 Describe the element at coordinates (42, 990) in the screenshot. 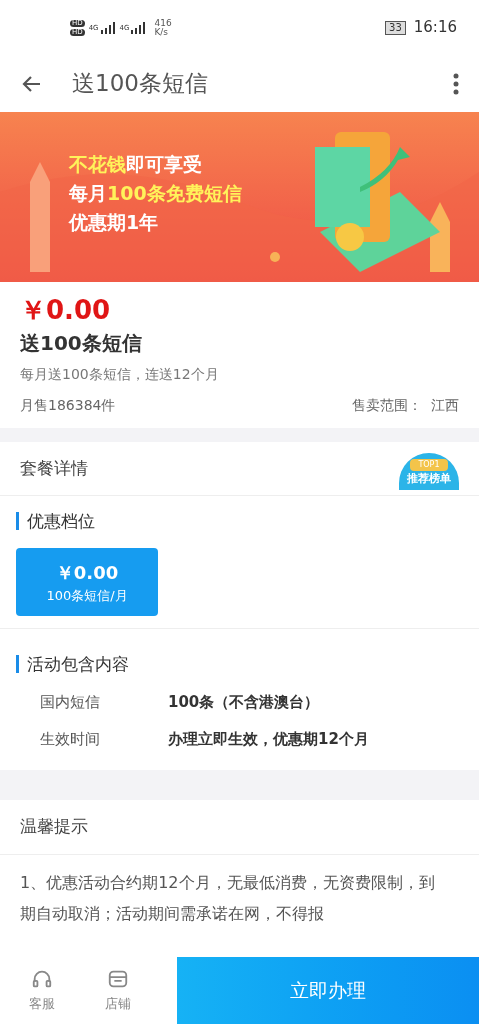

I see `bottom-nav-item: 客服` at that location.